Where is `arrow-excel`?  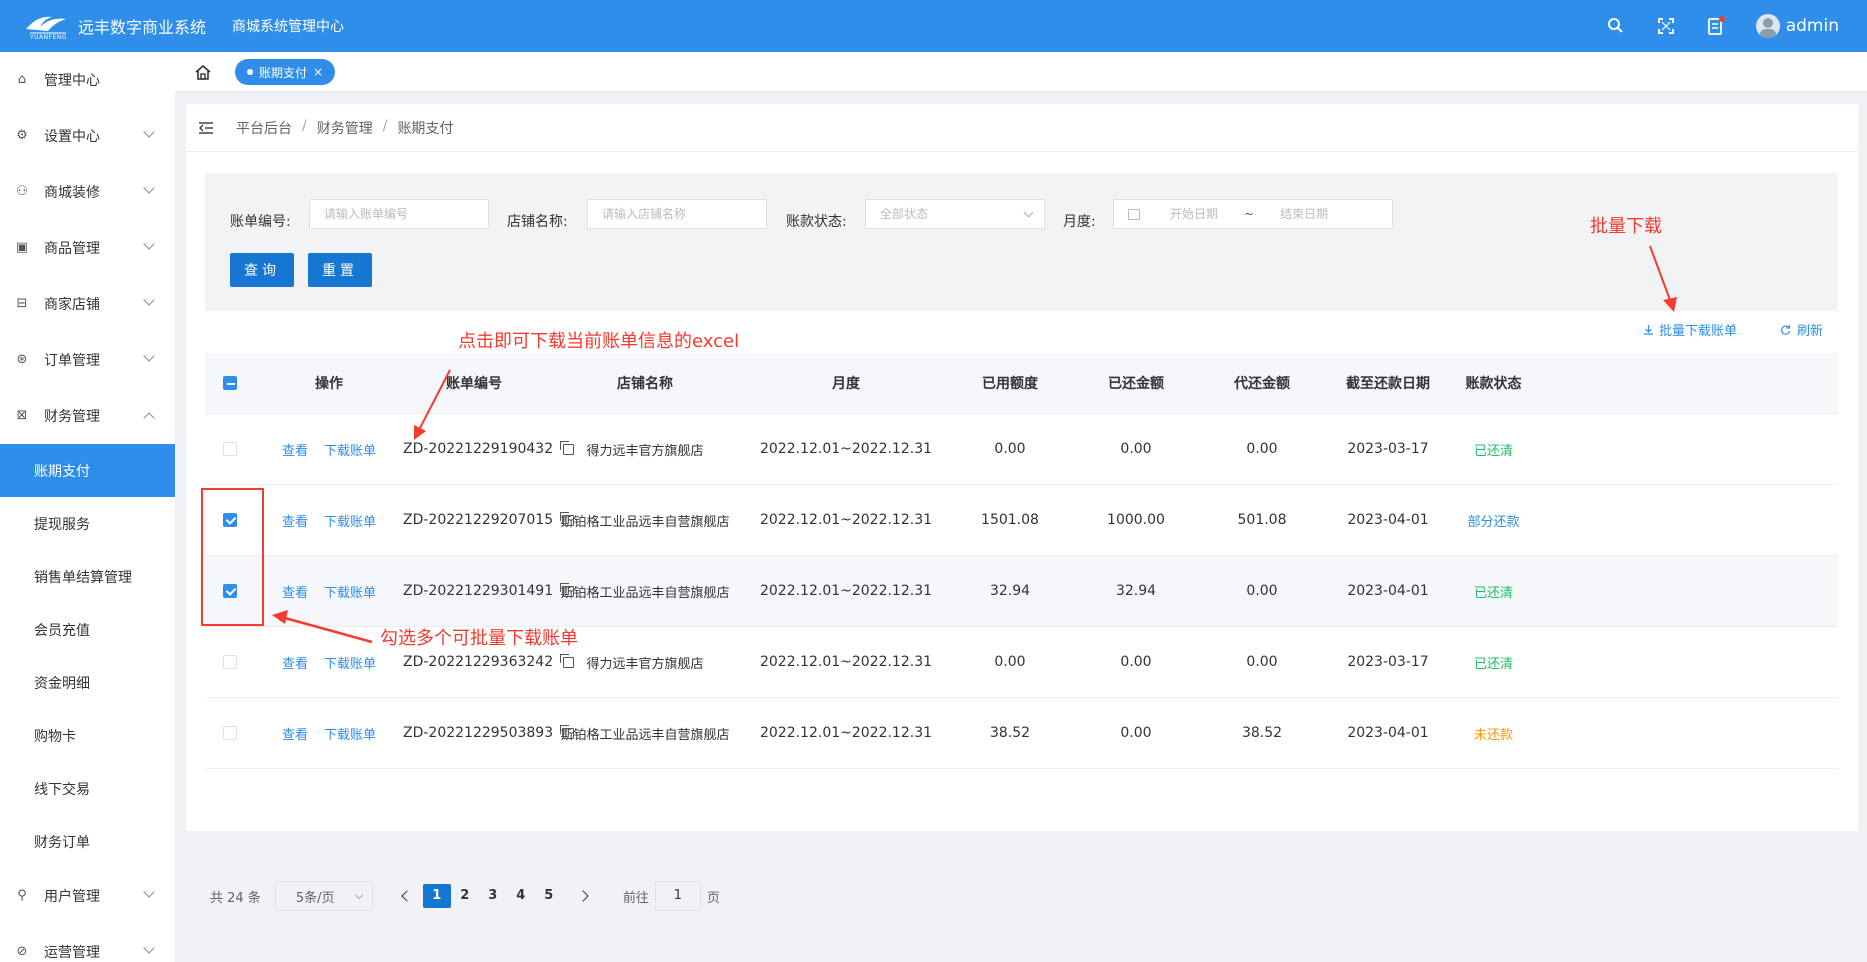 arrow-excel is located at coordinates (435, 399).